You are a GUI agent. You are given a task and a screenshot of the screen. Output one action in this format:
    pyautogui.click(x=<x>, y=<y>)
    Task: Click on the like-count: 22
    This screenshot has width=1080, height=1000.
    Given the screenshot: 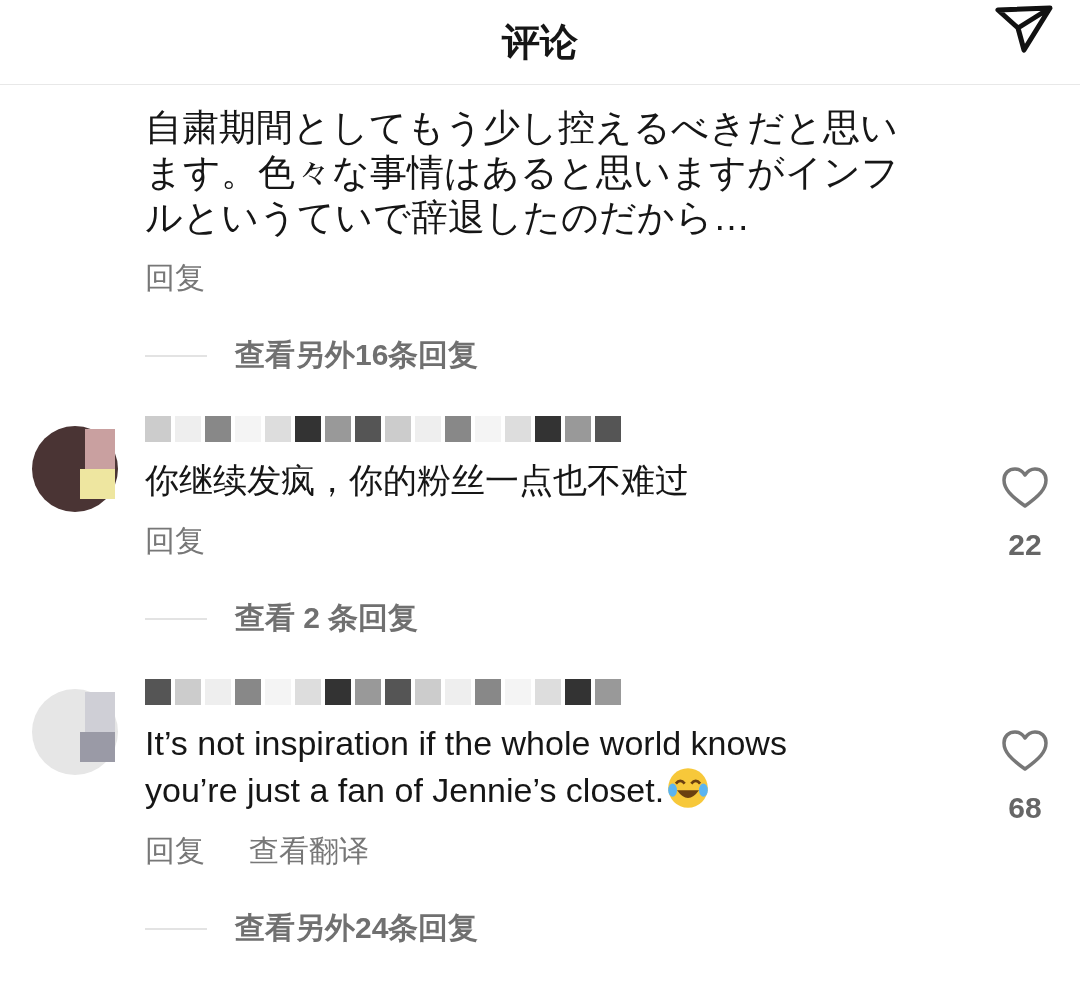 What is the action you would take?
    pyautogui.click(x=1025, y=545)
    